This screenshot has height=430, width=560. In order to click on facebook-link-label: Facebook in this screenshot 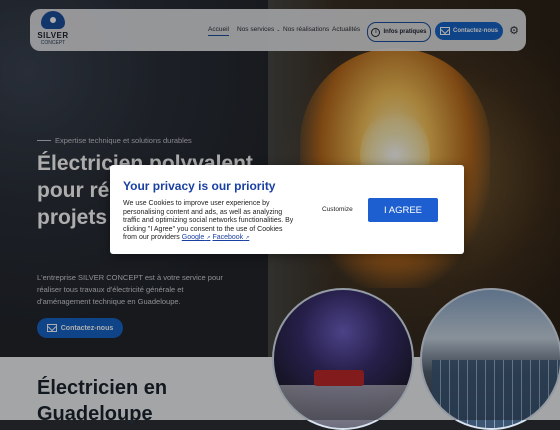, I will do `click(228, 237)`.